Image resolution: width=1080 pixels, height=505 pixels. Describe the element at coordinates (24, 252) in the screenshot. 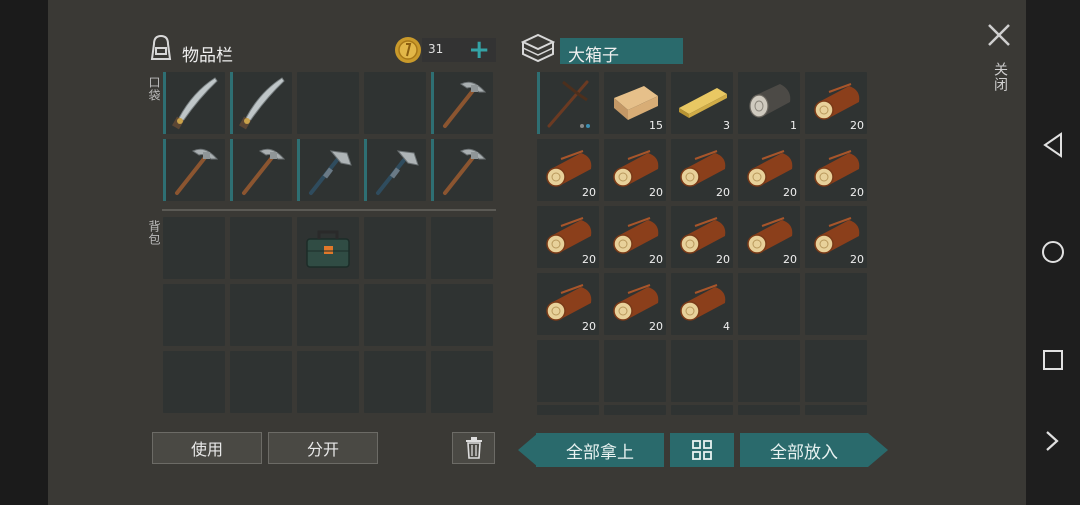

I see `left-edge` at that location.